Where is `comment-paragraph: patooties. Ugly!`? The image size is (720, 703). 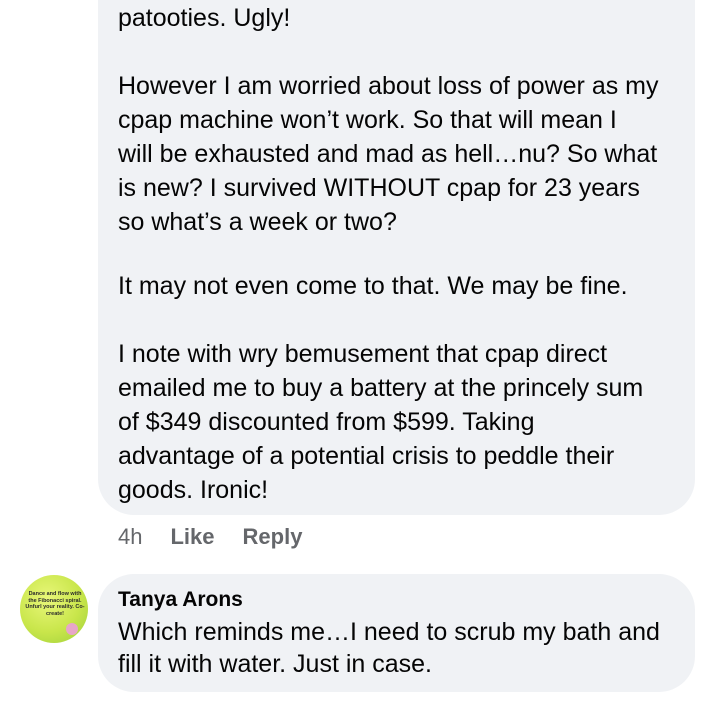 comment-paragraph: patooties. Ugly! is located at coordinates (204, 18).